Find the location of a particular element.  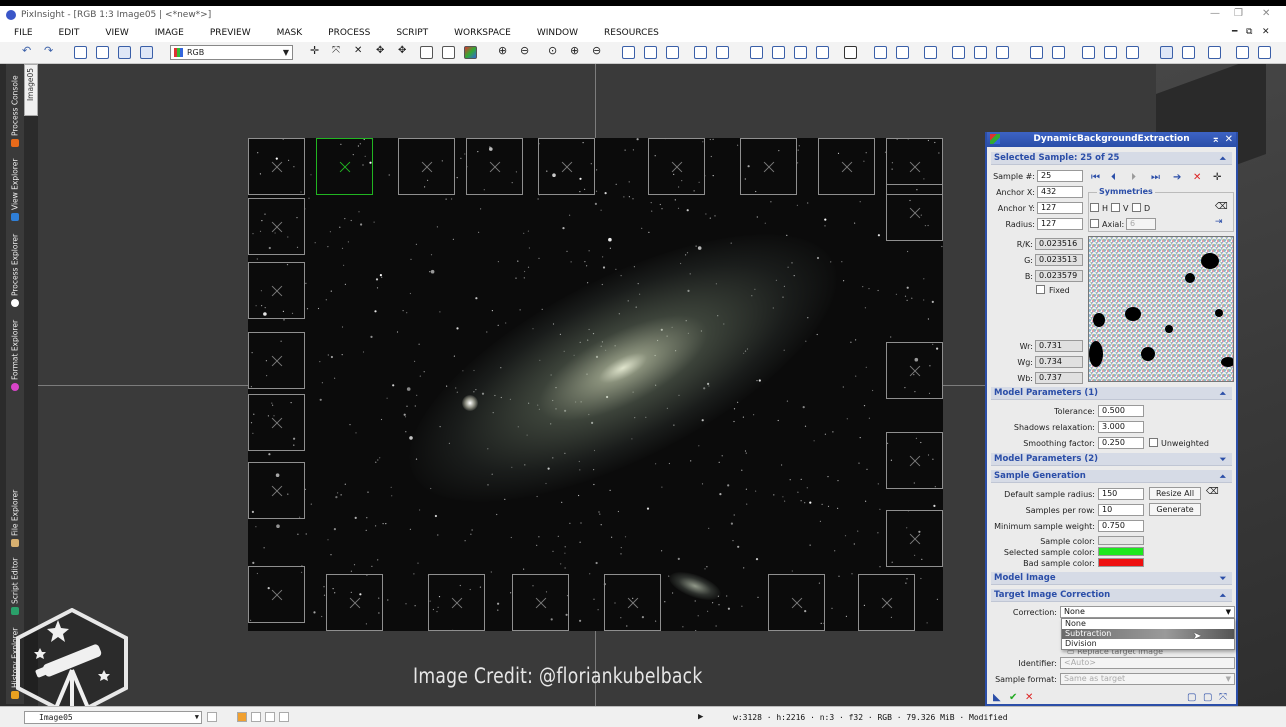

fixed-checkbox is located at coordinates (1040, 289).